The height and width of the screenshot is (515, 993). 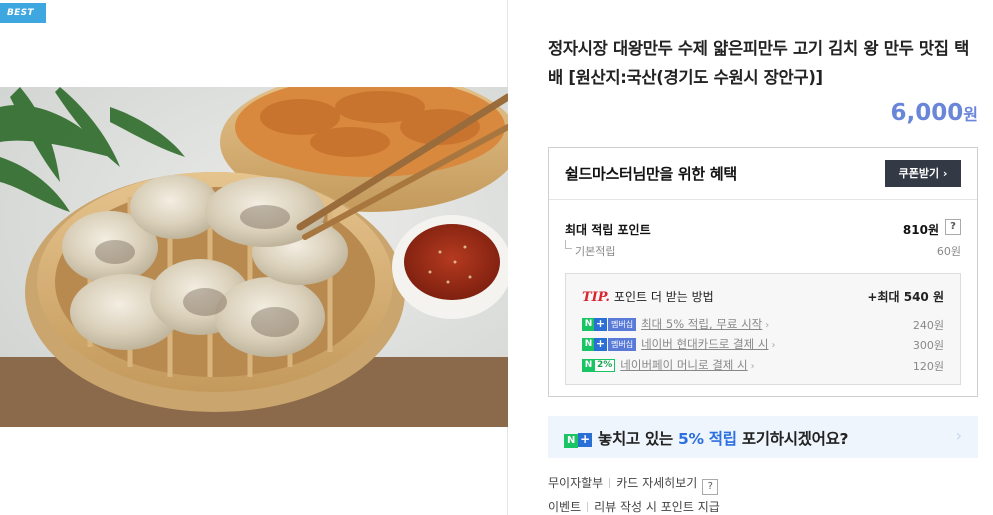 I want to click on tip-label: TIP., so click(x=596, y=297).